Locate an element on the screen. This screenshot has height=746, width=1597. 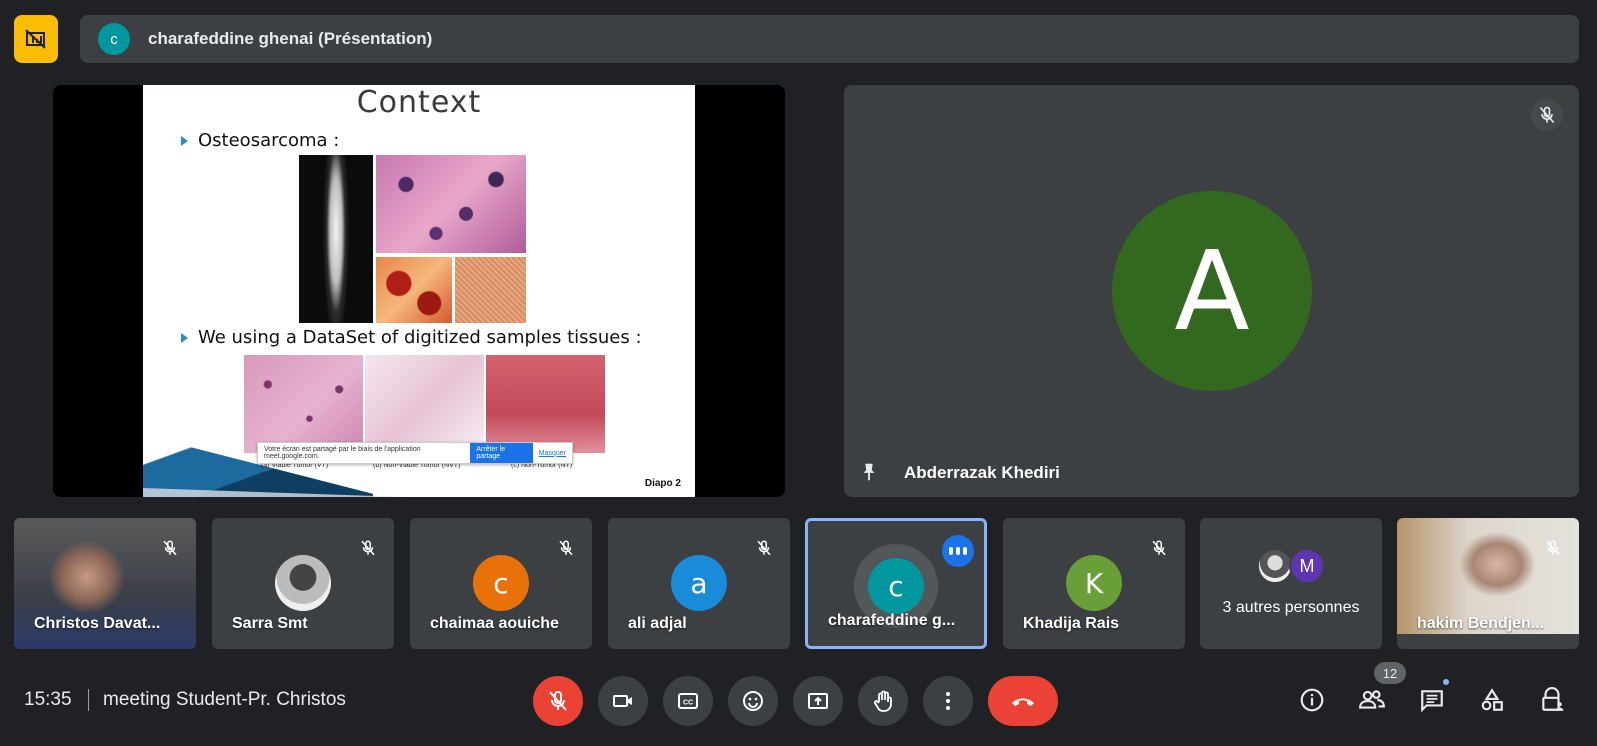
participant-name: chaimaa aouiche is located at coordinates (494, 623).